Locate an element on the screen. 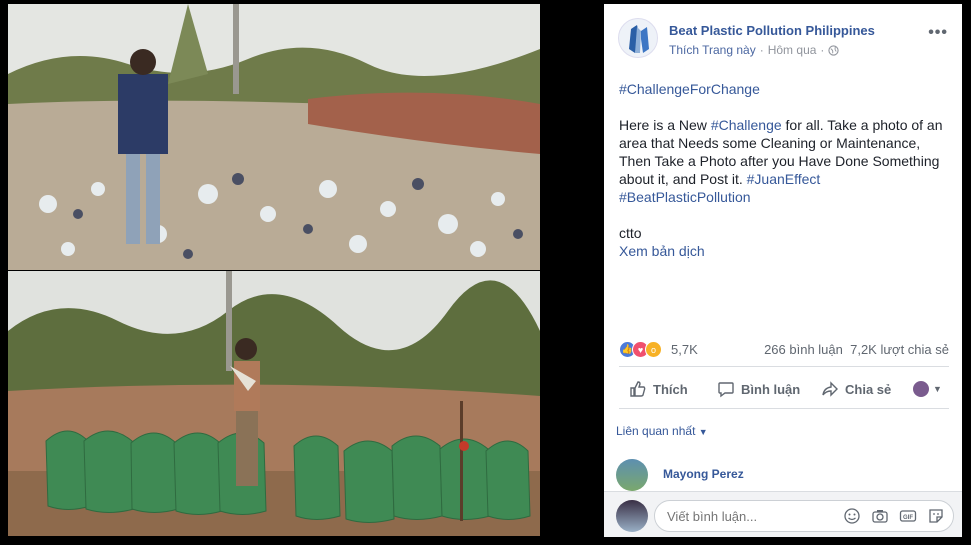 Image resolution: width=971 pixels, height=545 pixels. post-meta: Thích Trang này · Hôm qua · is located at coordinates (754, 50).